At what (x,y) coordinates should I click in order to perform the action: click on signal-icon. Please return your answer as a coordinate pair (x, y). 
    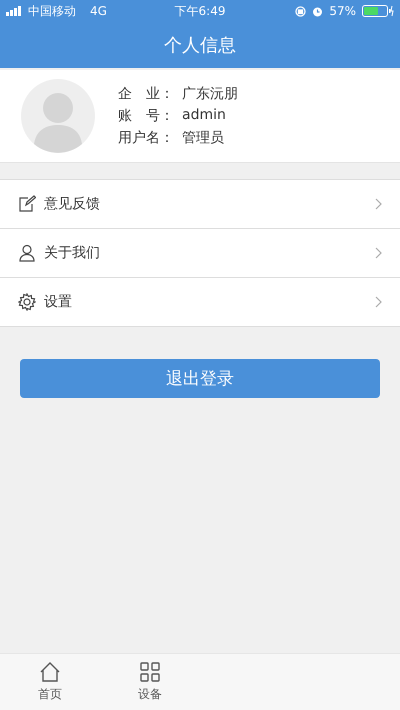
    Looking at the image, I should click on (14, 11).